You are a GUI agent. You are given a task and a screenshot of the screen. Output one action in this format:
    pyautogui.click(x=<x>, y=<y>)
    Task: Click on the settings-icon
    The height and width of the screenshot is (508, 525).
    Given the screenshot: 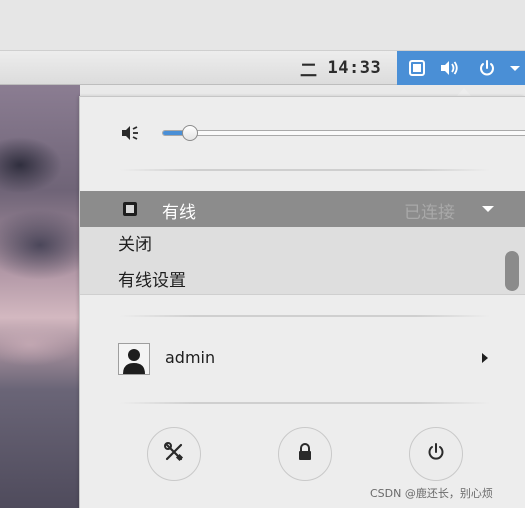 What is the action you would take?
    pyautogui.click(x=174, y=454)
    